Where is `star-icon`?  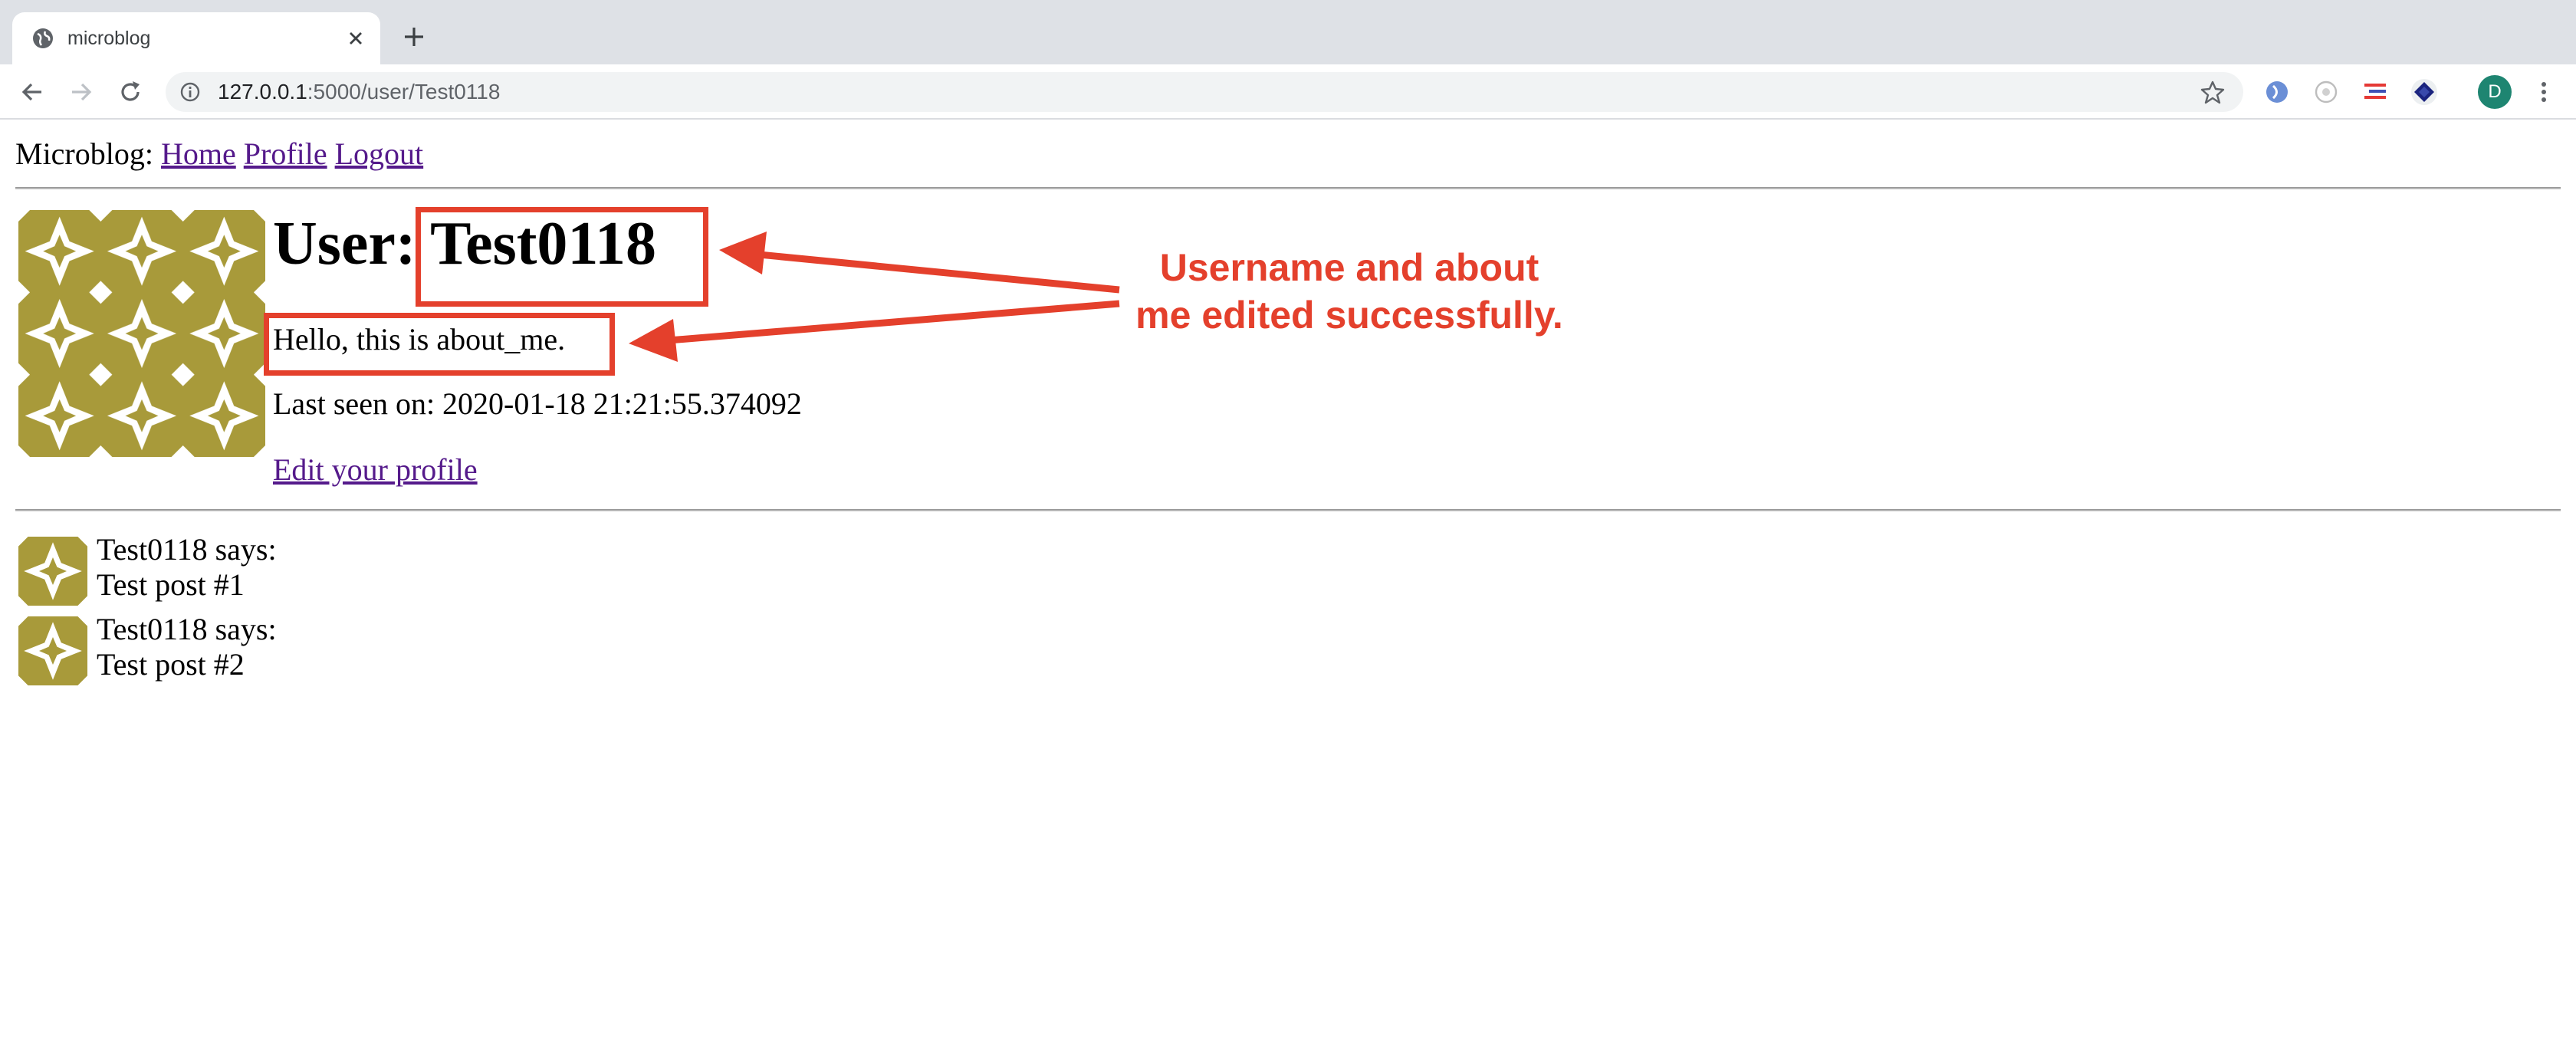 star-icon is located at coordinates (2213, 92).